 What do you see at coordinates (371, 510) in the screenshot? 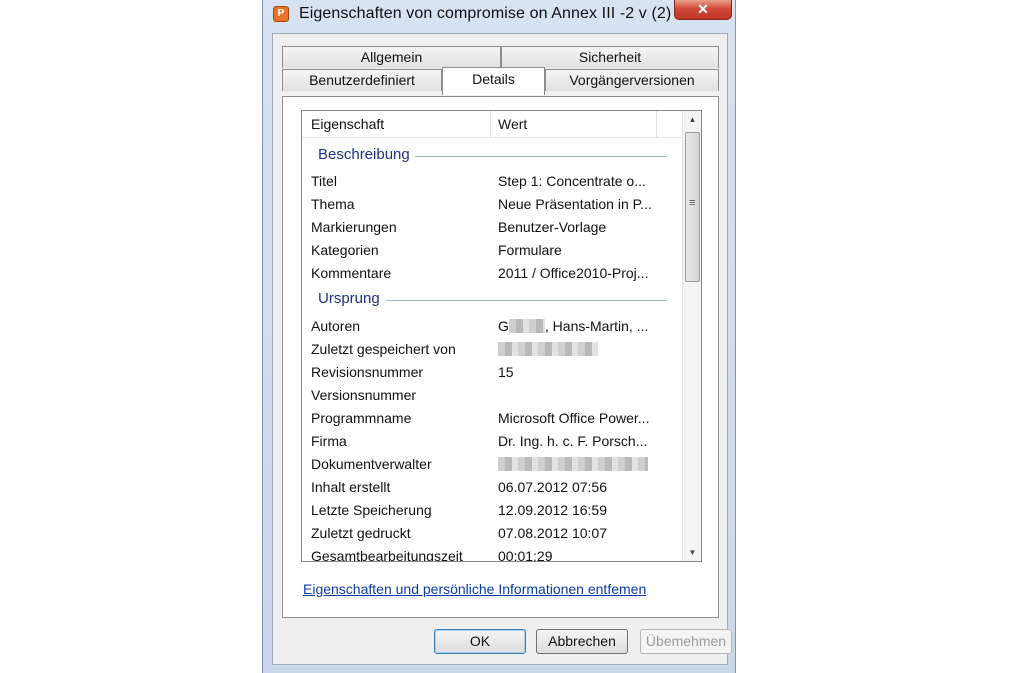
I see `prop-letzte-speicherung: Letzte Speicherung` at bounding box center [371, 510].